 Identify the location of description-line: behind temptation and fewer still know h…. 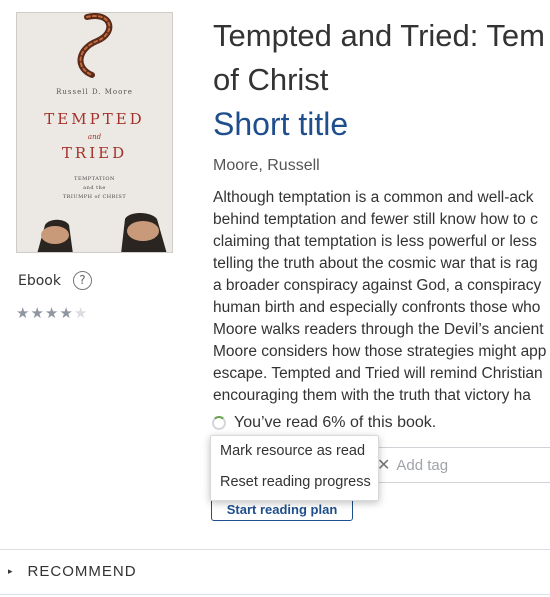
(375, 219).